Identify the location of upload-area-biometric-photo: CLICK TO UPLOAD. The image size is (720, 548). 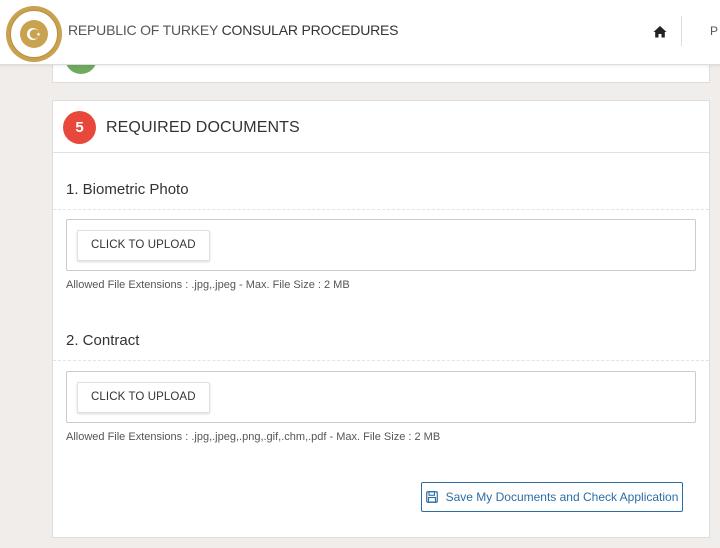
(381, 245).